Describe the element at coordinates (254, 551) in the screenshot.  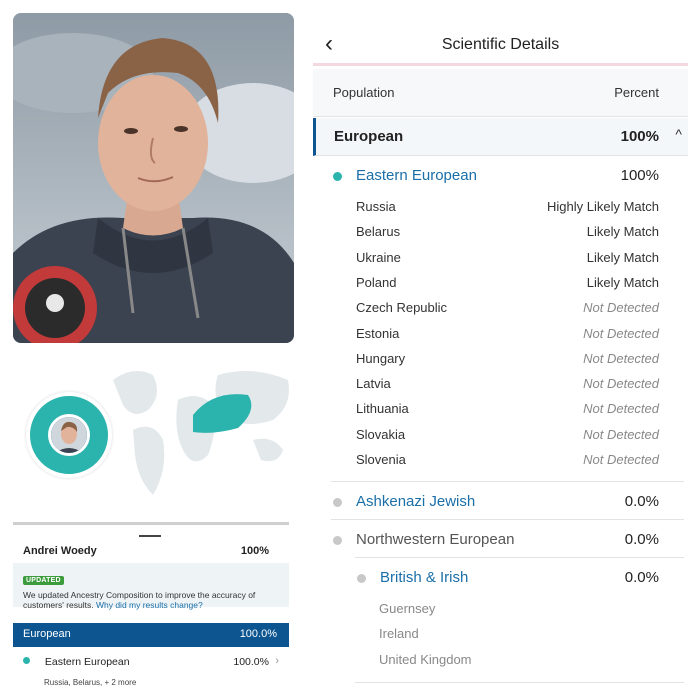
I see `total-percent: 100%` at that location.